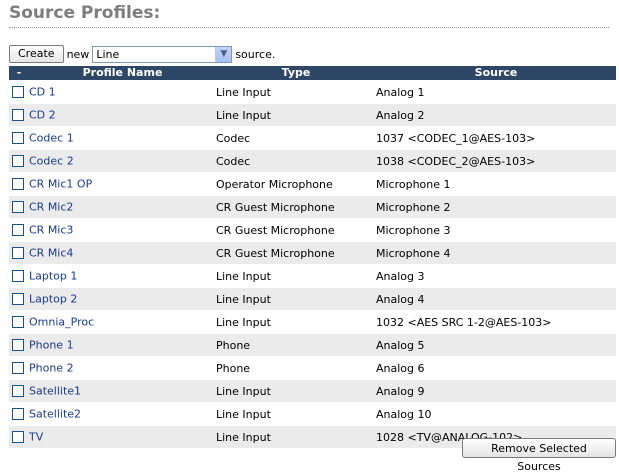  Describe the element at coordinates (42, 115) in the screenshot. I see `profile-name-link: CD 2` at that location.